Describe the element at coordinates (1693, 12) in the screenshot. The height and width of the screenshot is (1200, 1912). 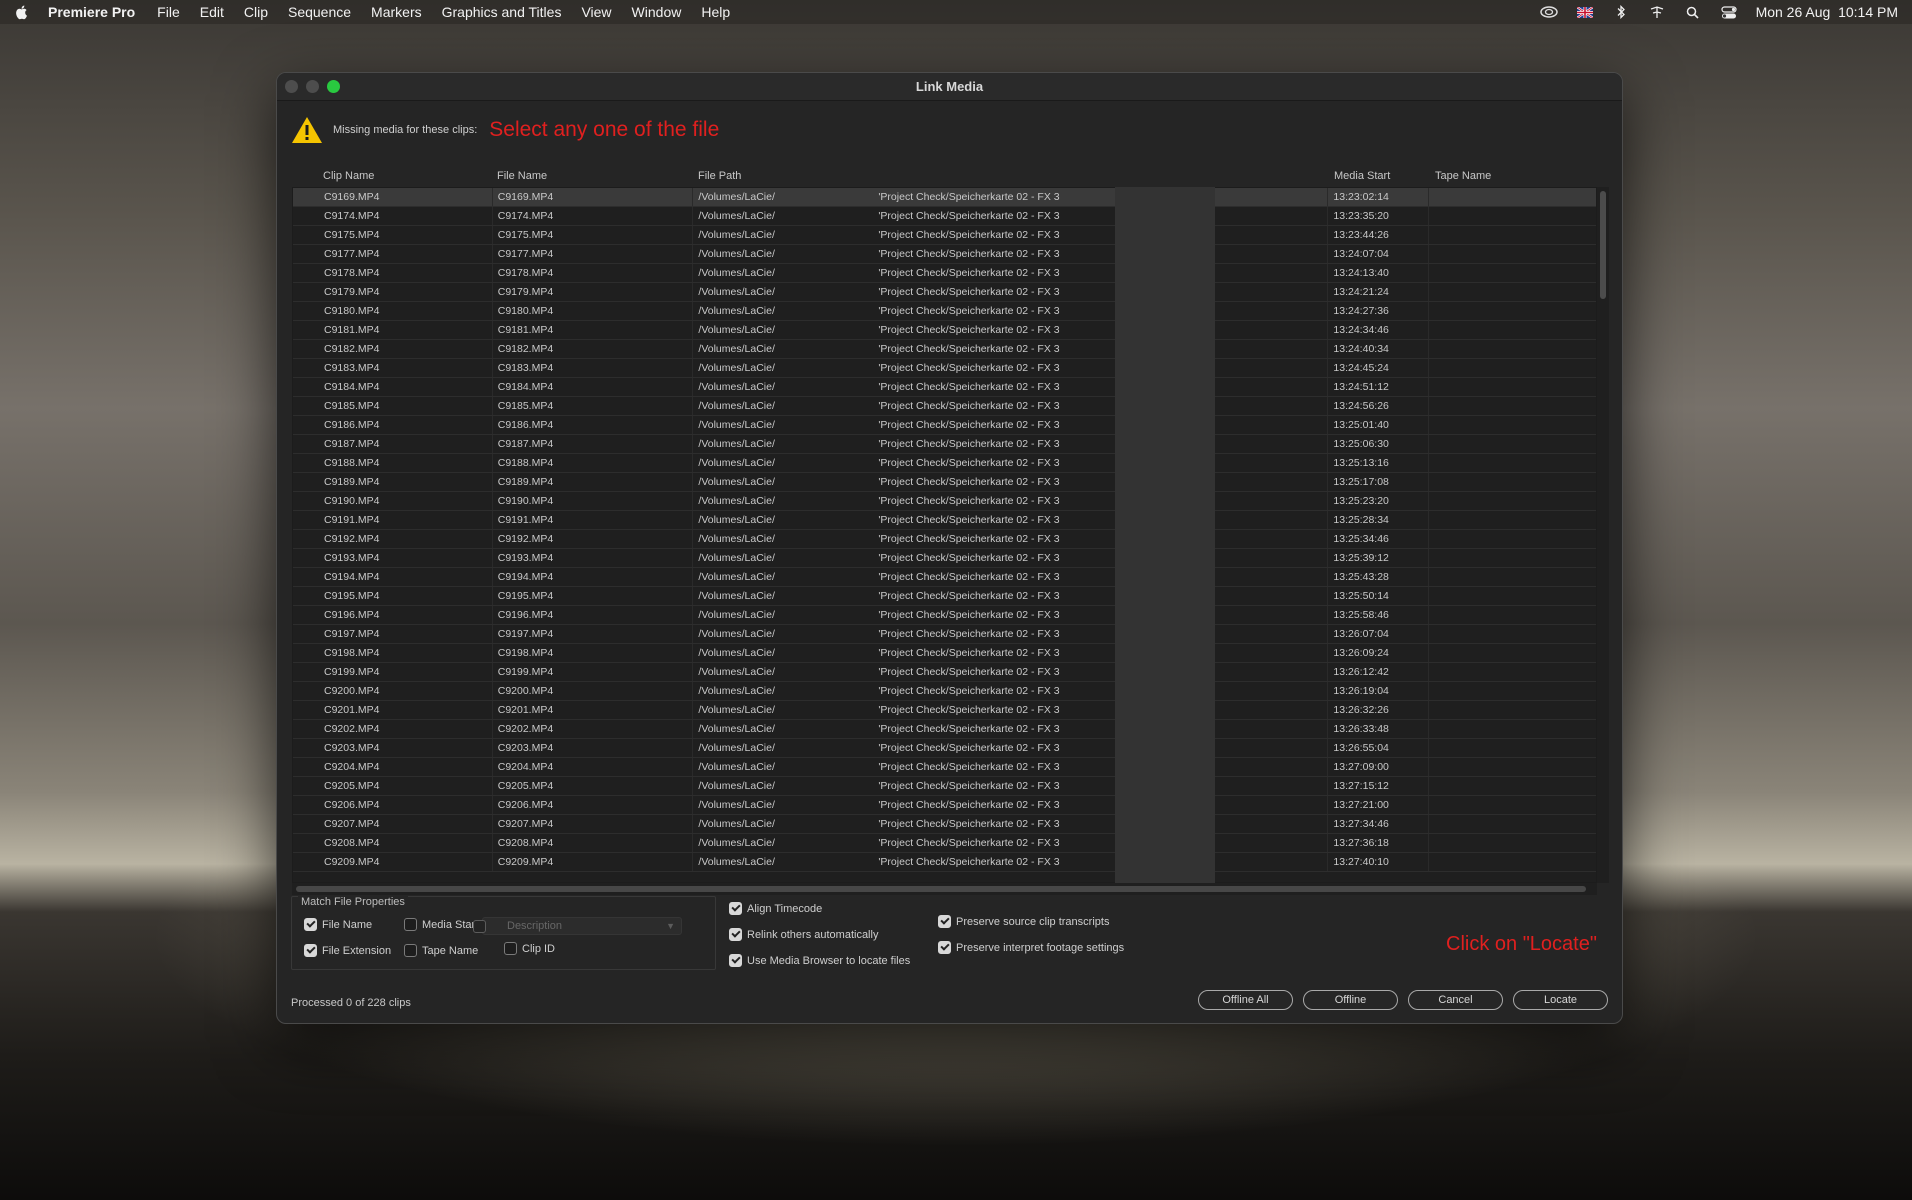
I see `search-icon` at that location.